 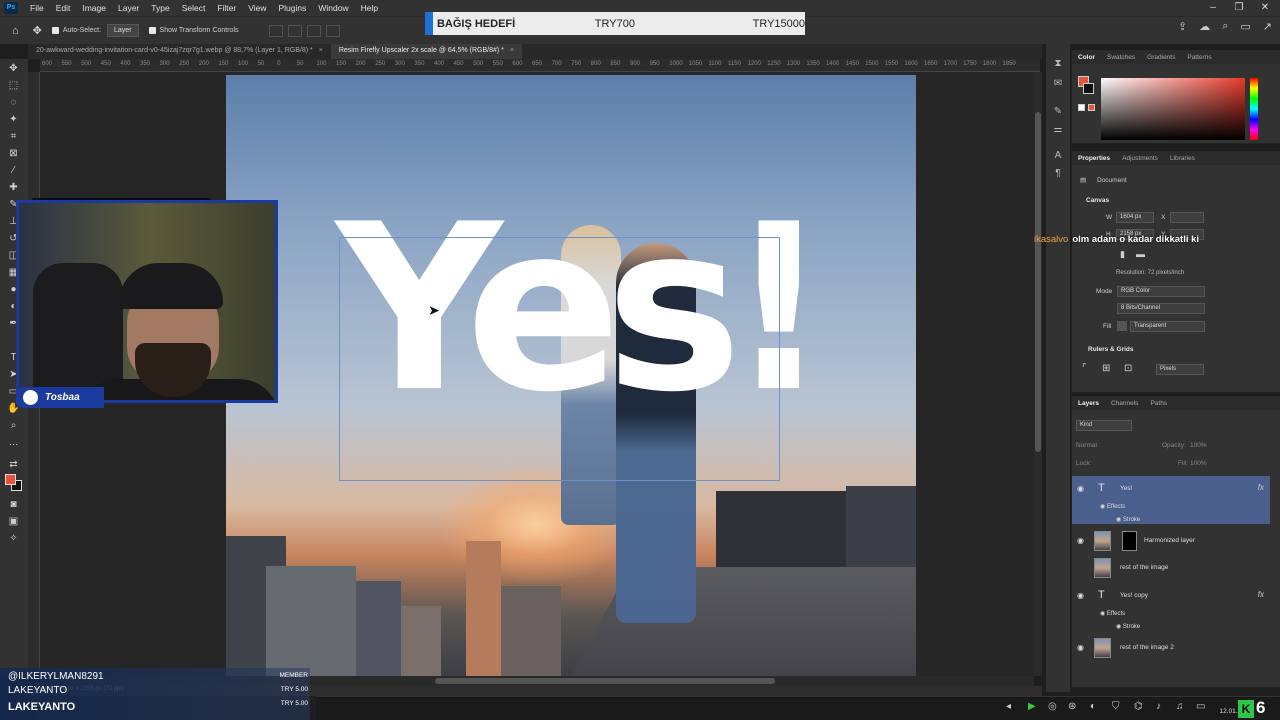 I want to click on discord-icon: ◐, so click(x=1093, y=706).